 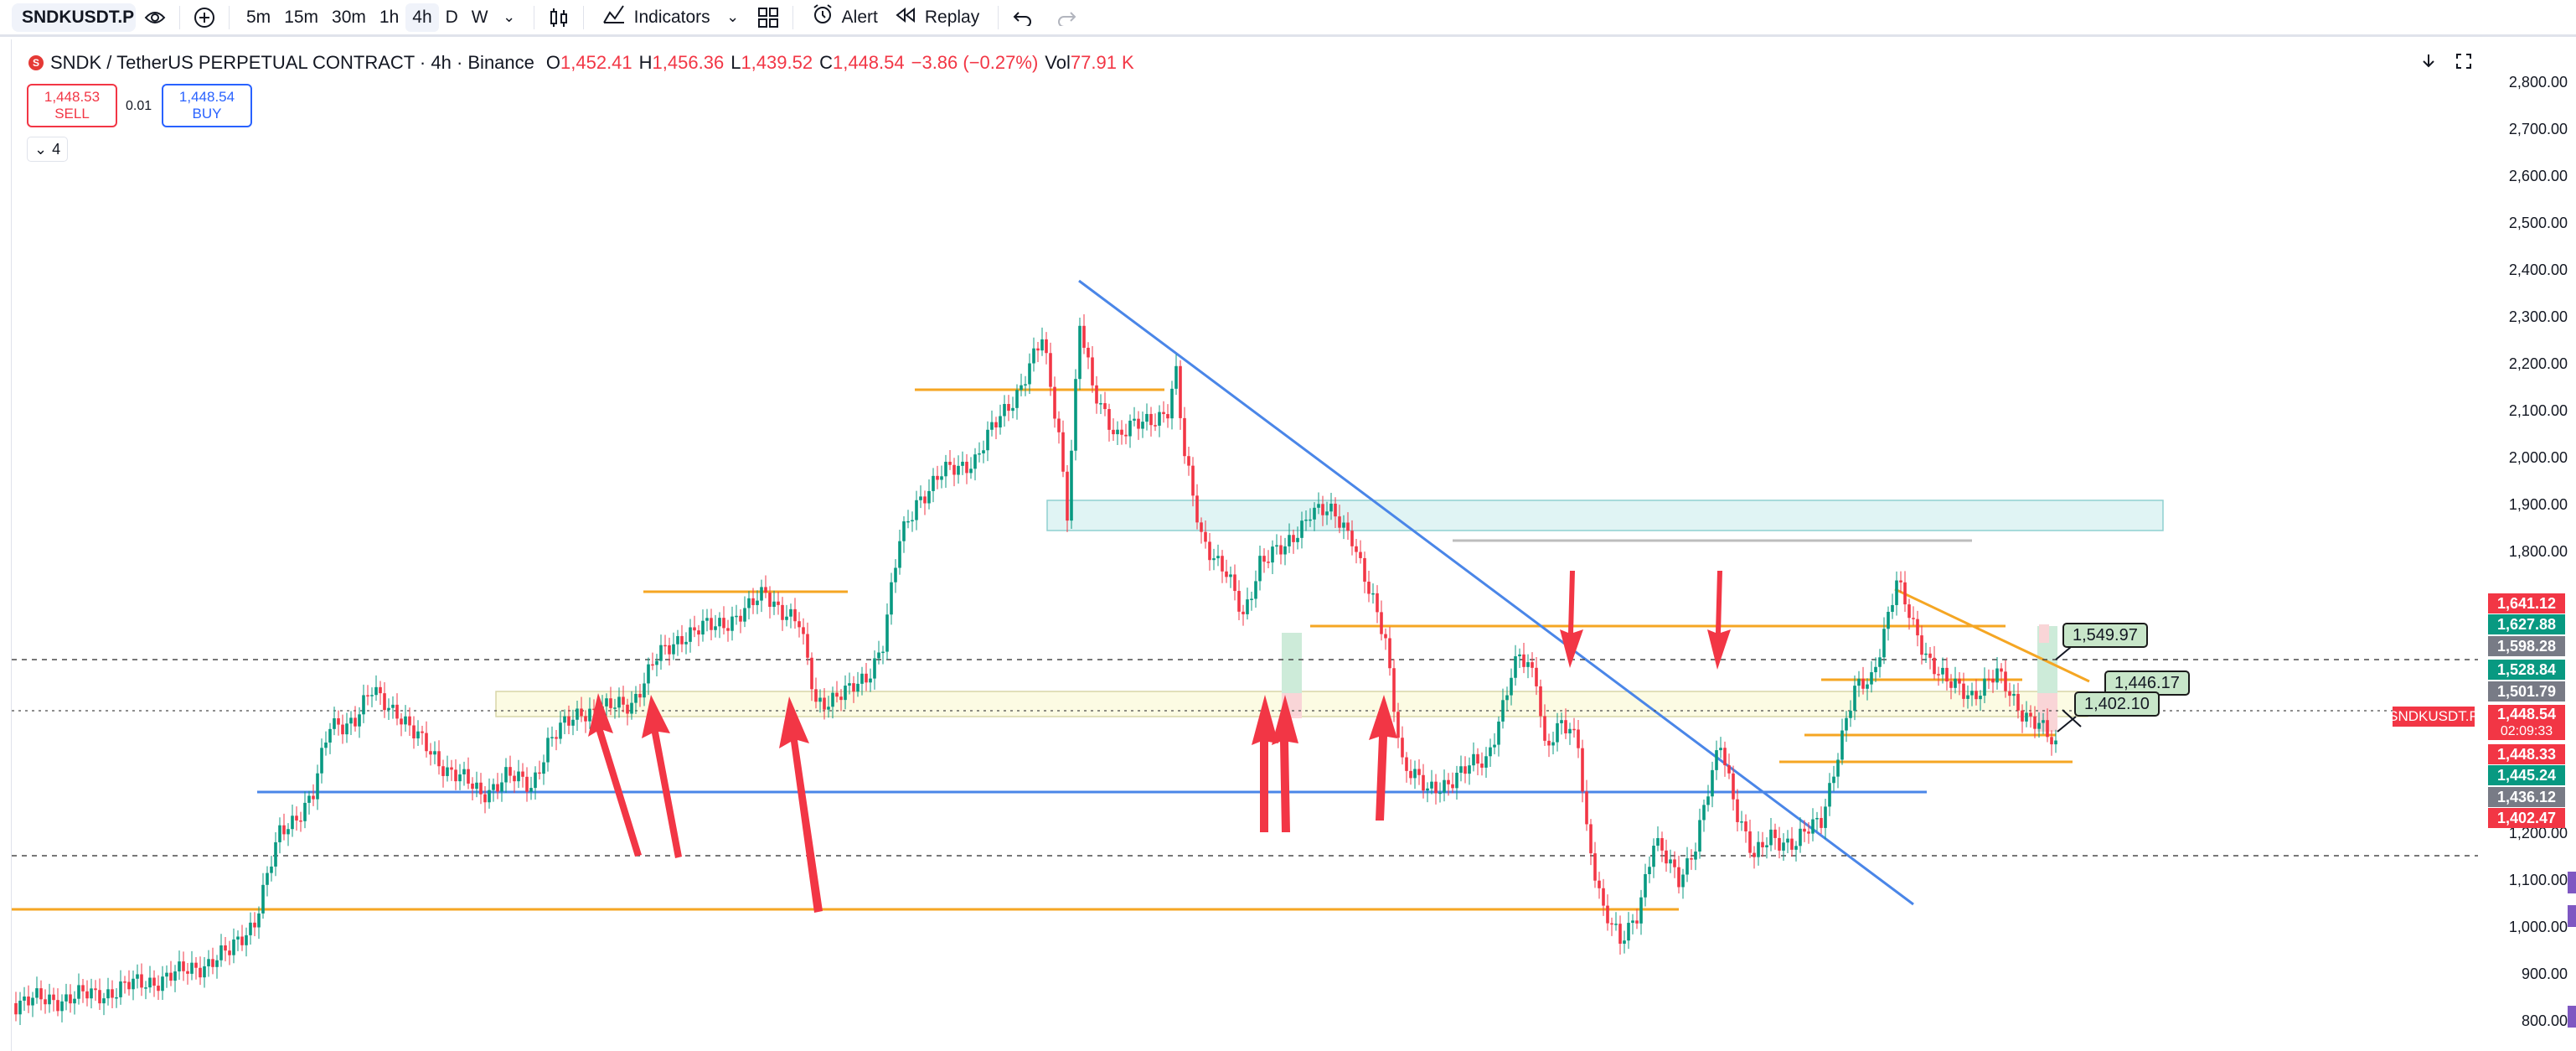 I want to click on price-callout-1: 1,549.97, so click(x=2105, y=635).